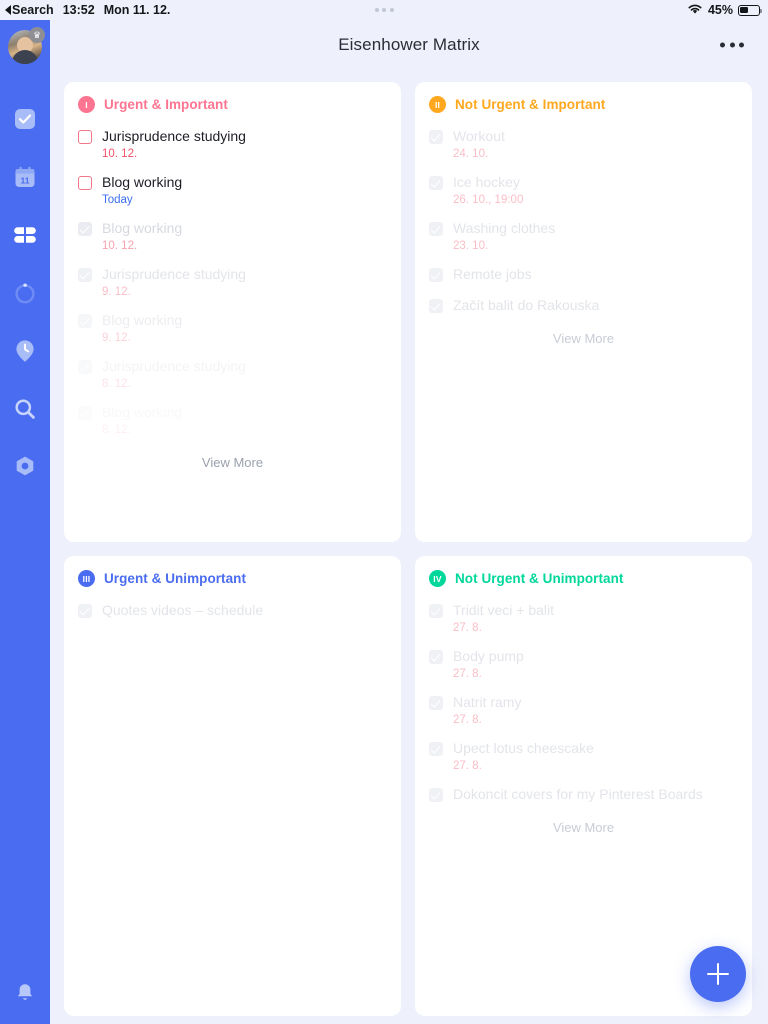  What do you see at coordinates (467, 674) in the screenshot?
I see `task-due-date: 27. 8.` at bounding box center [467, 674].